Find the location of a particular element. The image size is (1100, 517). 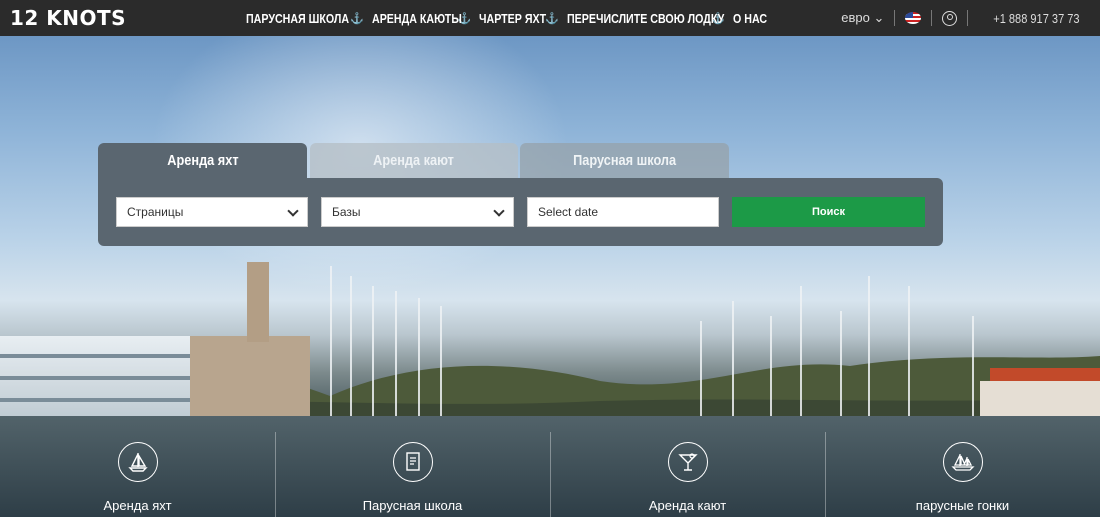

chevron-down-icon: ⌄ is located at coordinates (879, 17).